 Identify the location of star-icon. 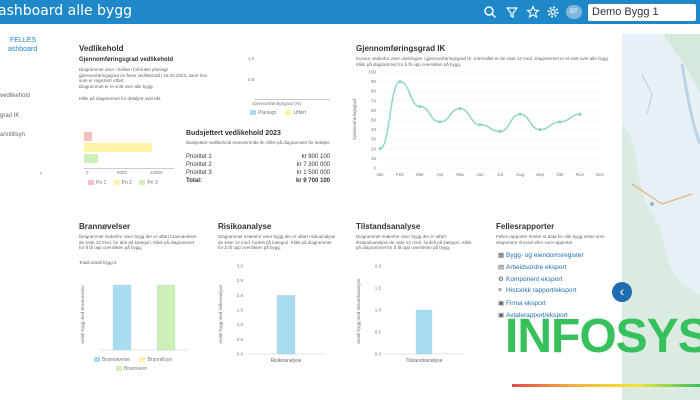
(533, 12).